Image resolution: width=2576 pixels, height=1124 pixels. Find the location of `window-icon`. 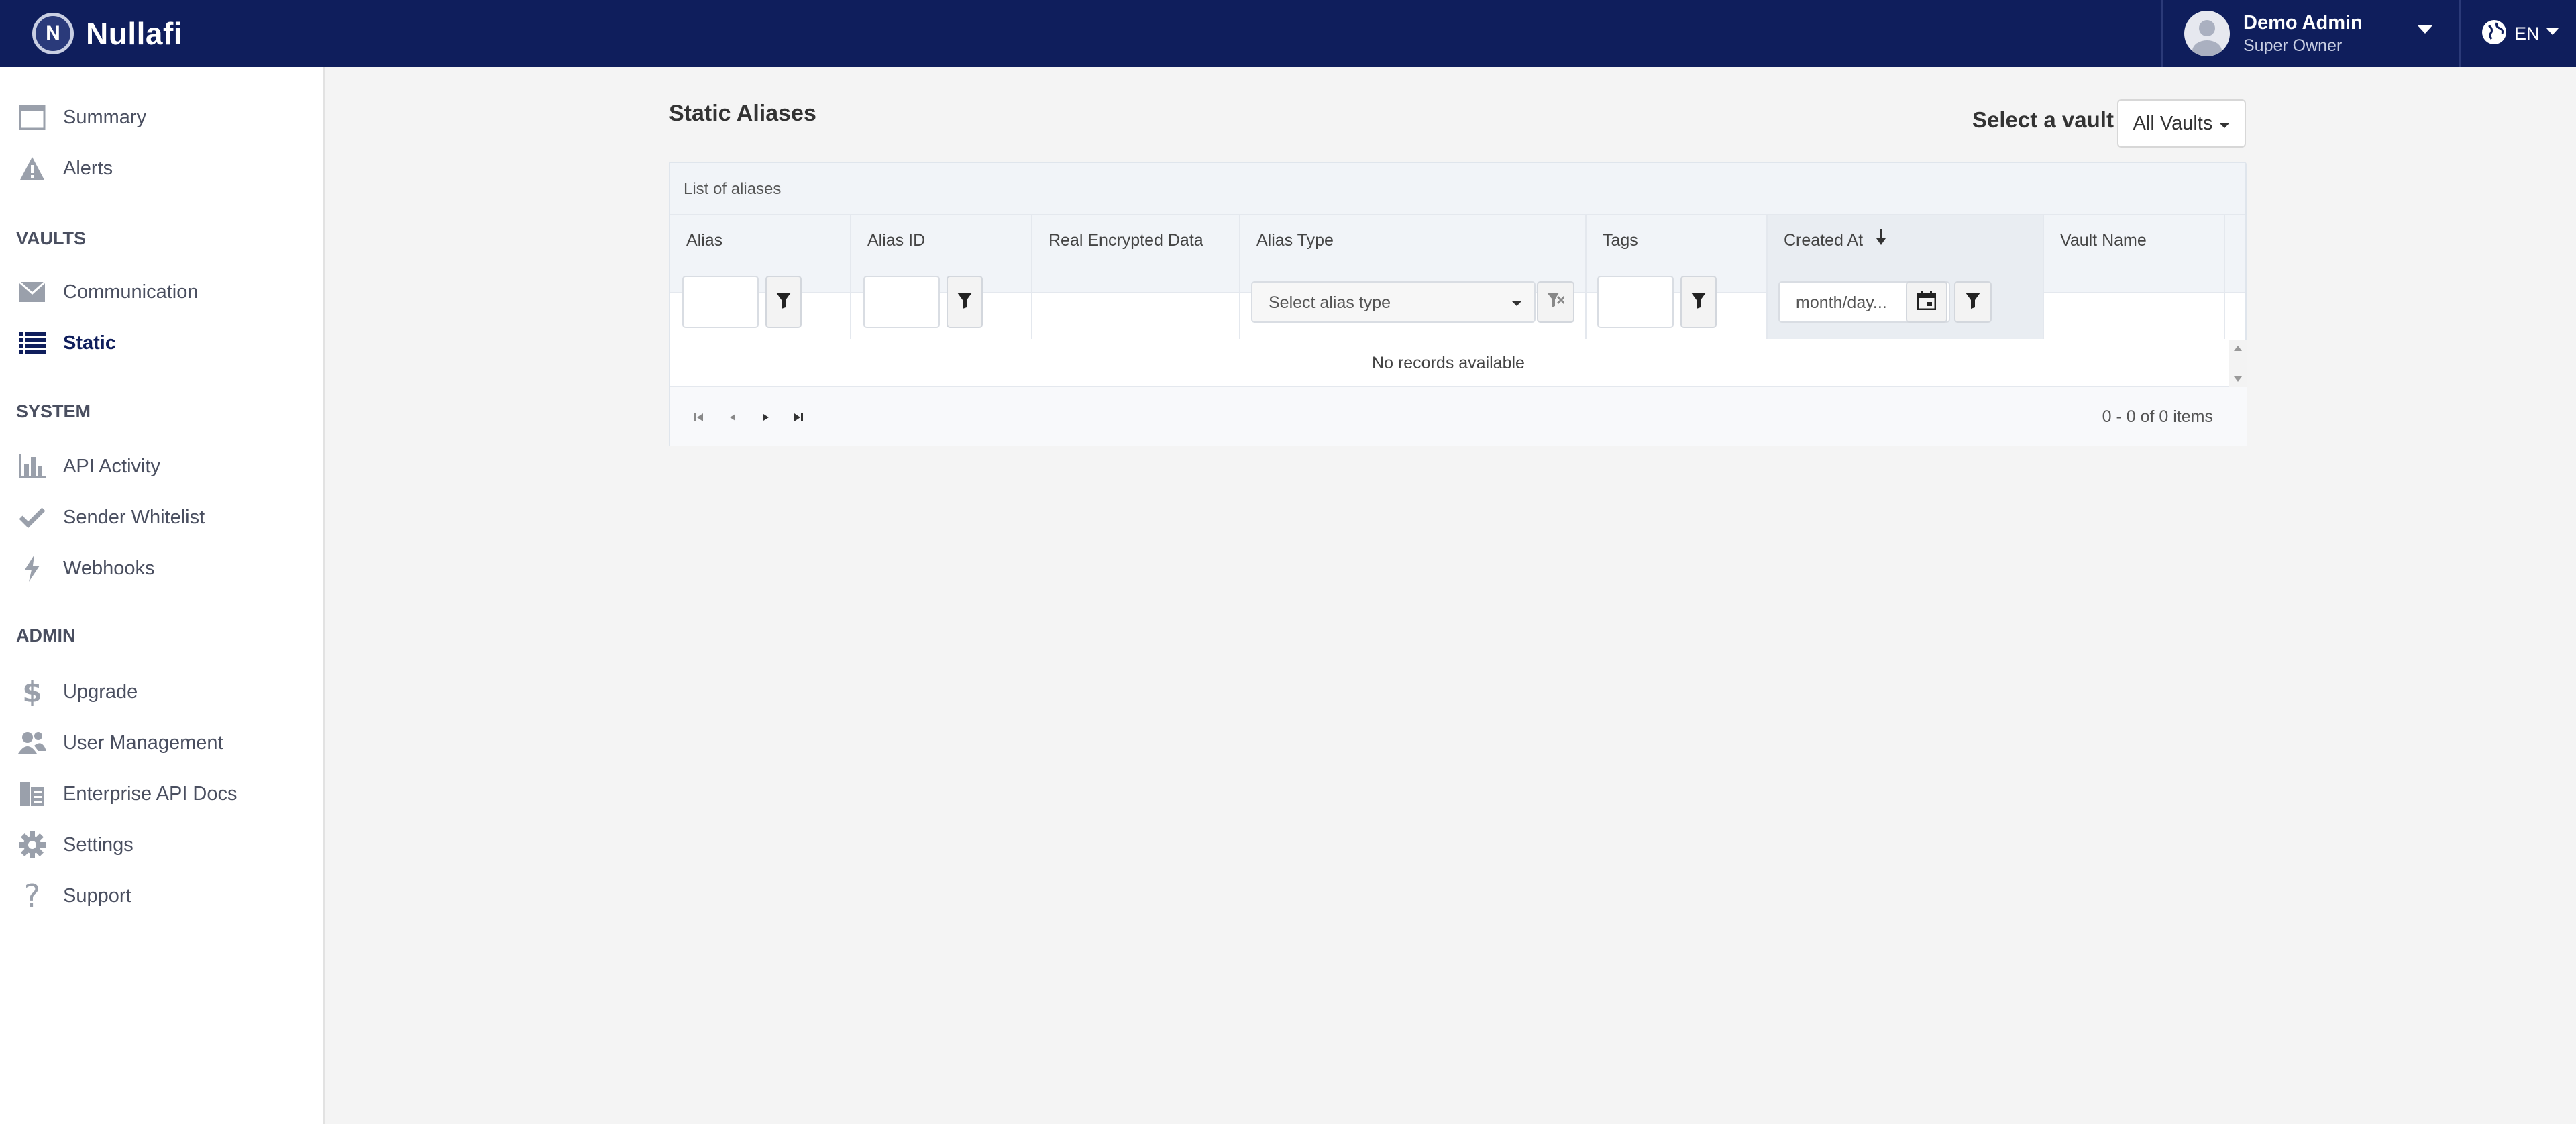

window-icon is located at coordinates (32, 117).